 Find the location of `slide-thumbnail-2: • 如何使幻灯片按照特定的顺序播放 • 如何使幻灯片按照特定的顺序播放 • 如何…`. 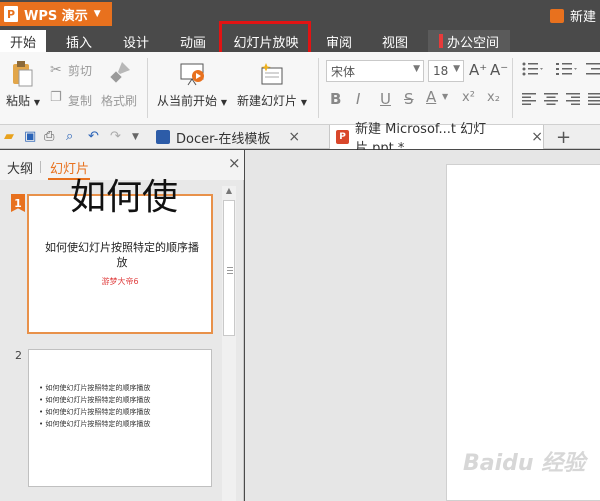

slide-thumbnail-2: • 如何使幻灯片按照特定的顺序播放 • 如何使幻灯片按照特定的顺序播放 • 如何… is located at coordinates (120, 418).